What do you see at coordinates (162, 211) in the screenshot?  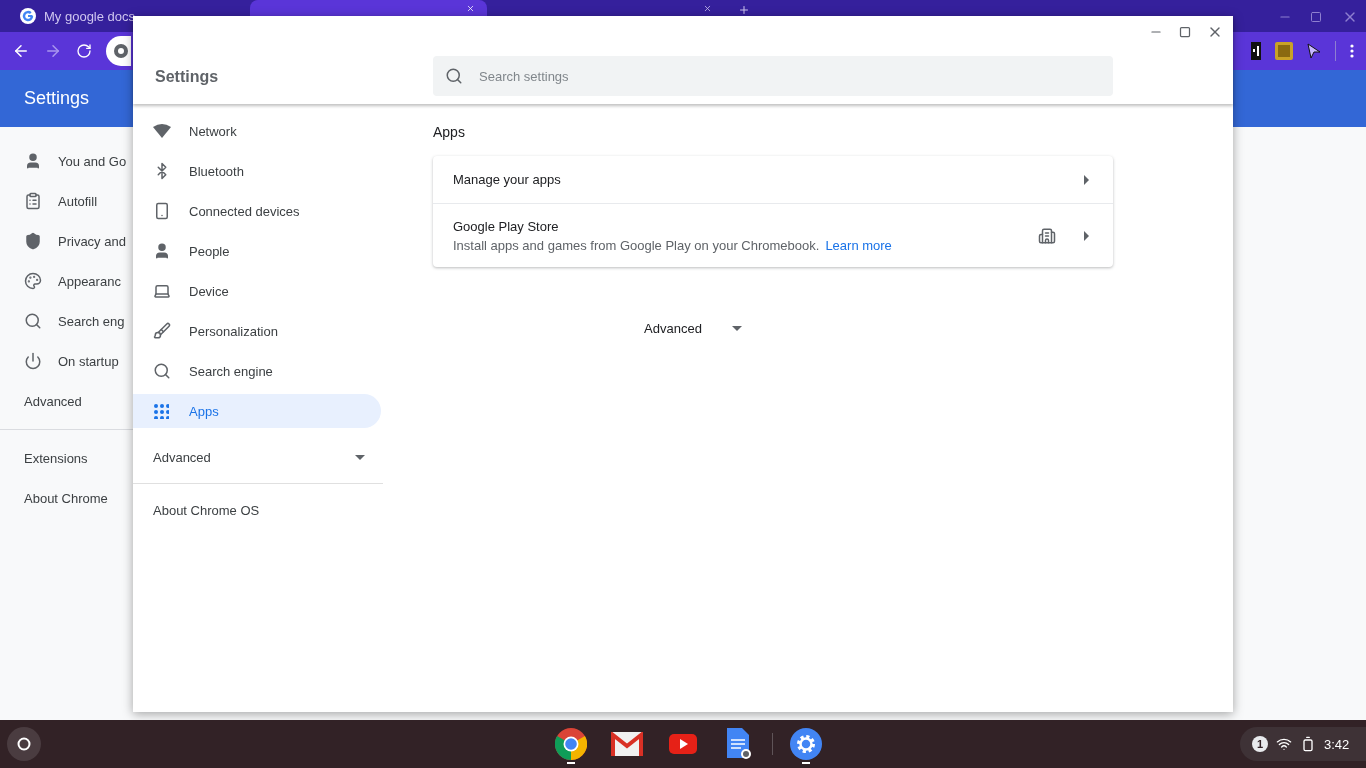 I see `phone-icon` at bounding box center [162, 211].